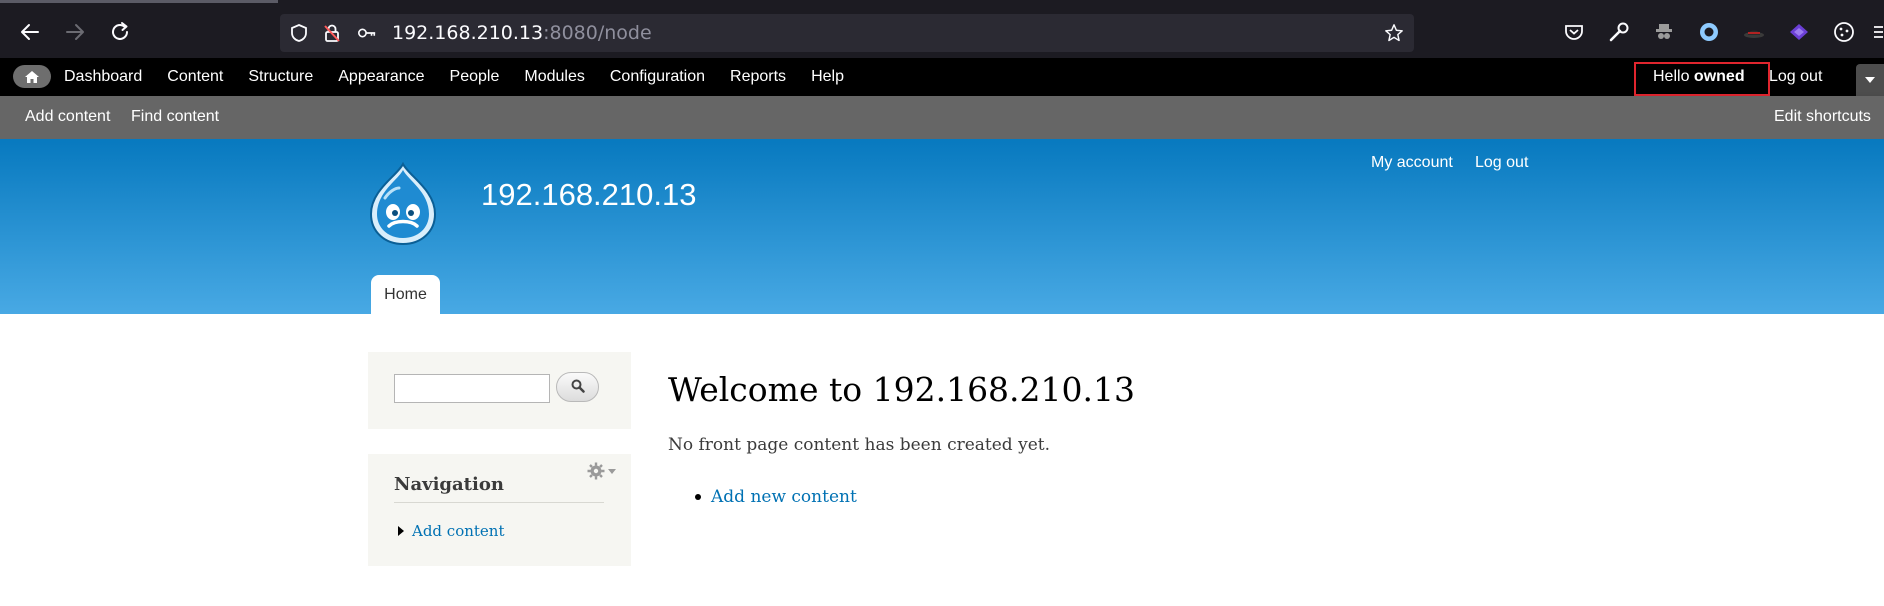 This screenshot has width=1884, height=606. Describe the element at coordinates (597, 33) in the screenshot. I see `url-path: :8080/node` at that location.